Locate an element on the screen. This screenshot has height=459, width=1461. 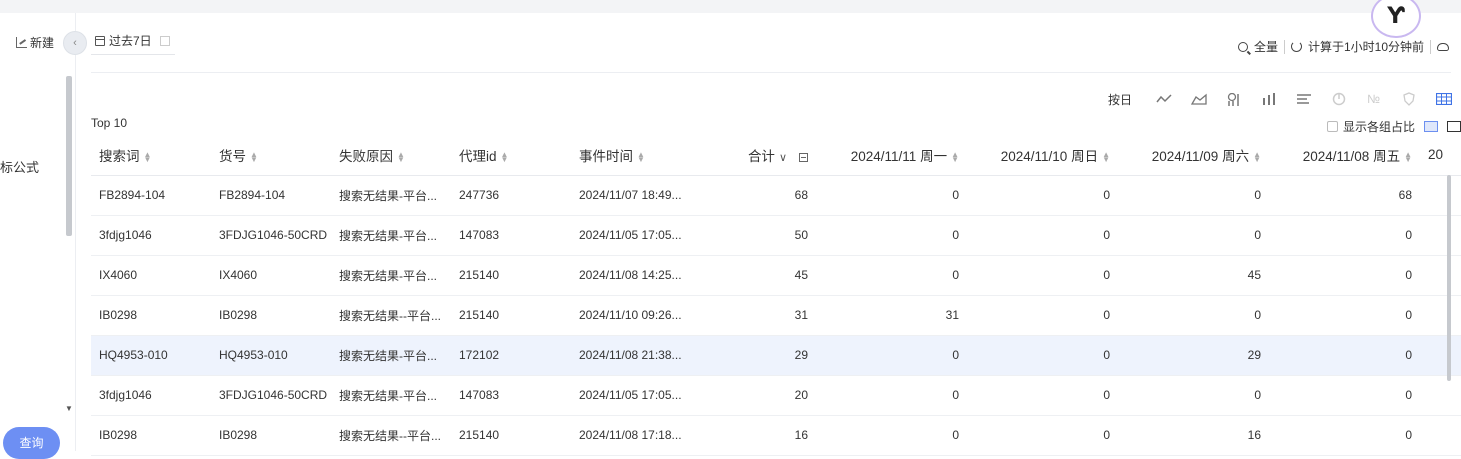
sidebar: 新建 指标公式 ▼ is located at coordinates (38, 232).